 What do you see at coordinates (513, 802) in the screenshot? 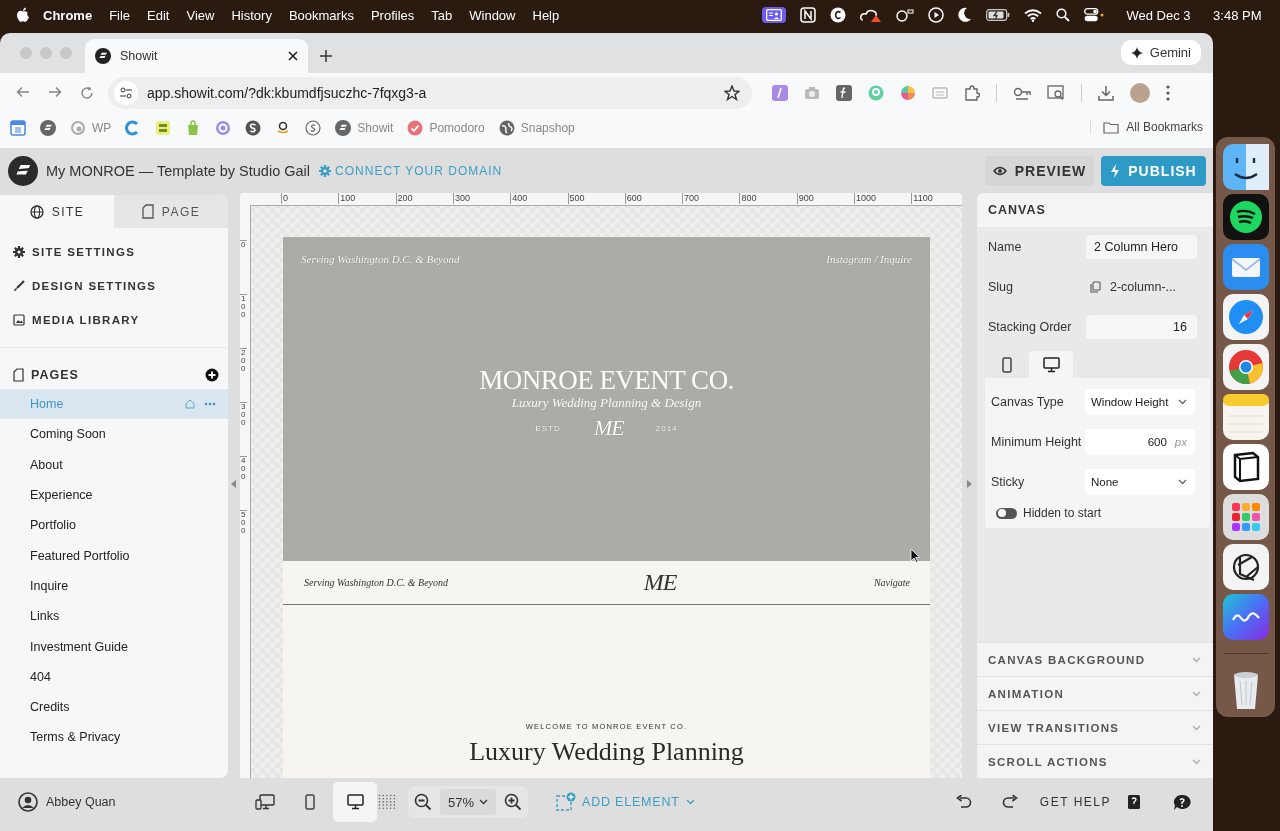
I see `zoom-in-icon` at bounding box center [513, 802].